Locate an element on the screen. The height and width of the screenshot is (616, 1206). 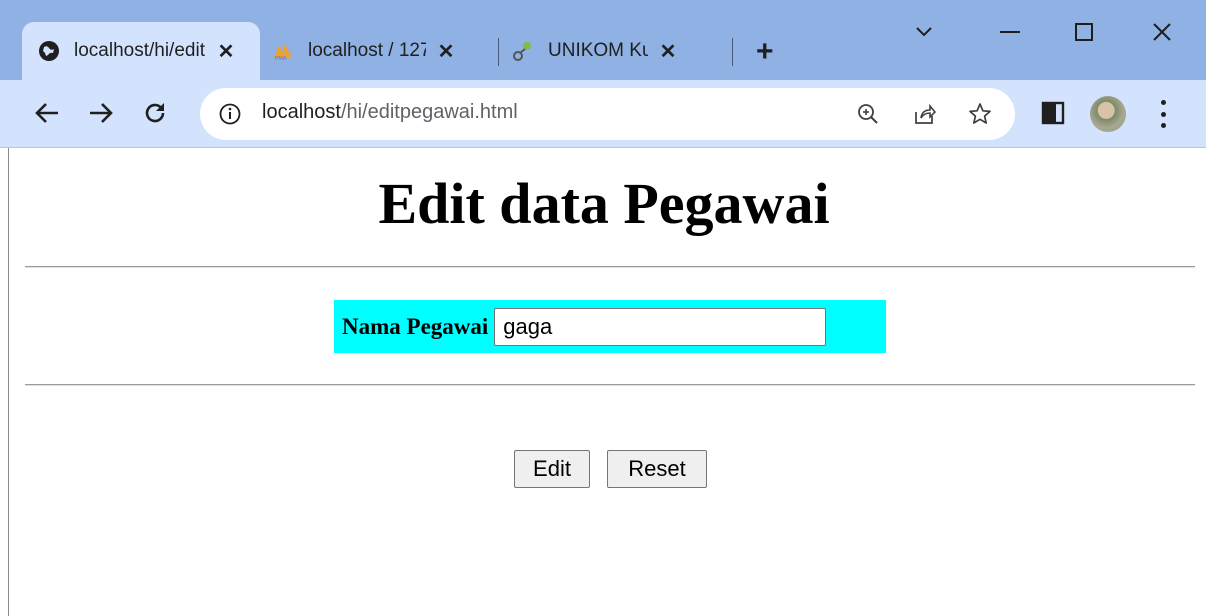
unikom-icon is located at coordinates (523, 51).